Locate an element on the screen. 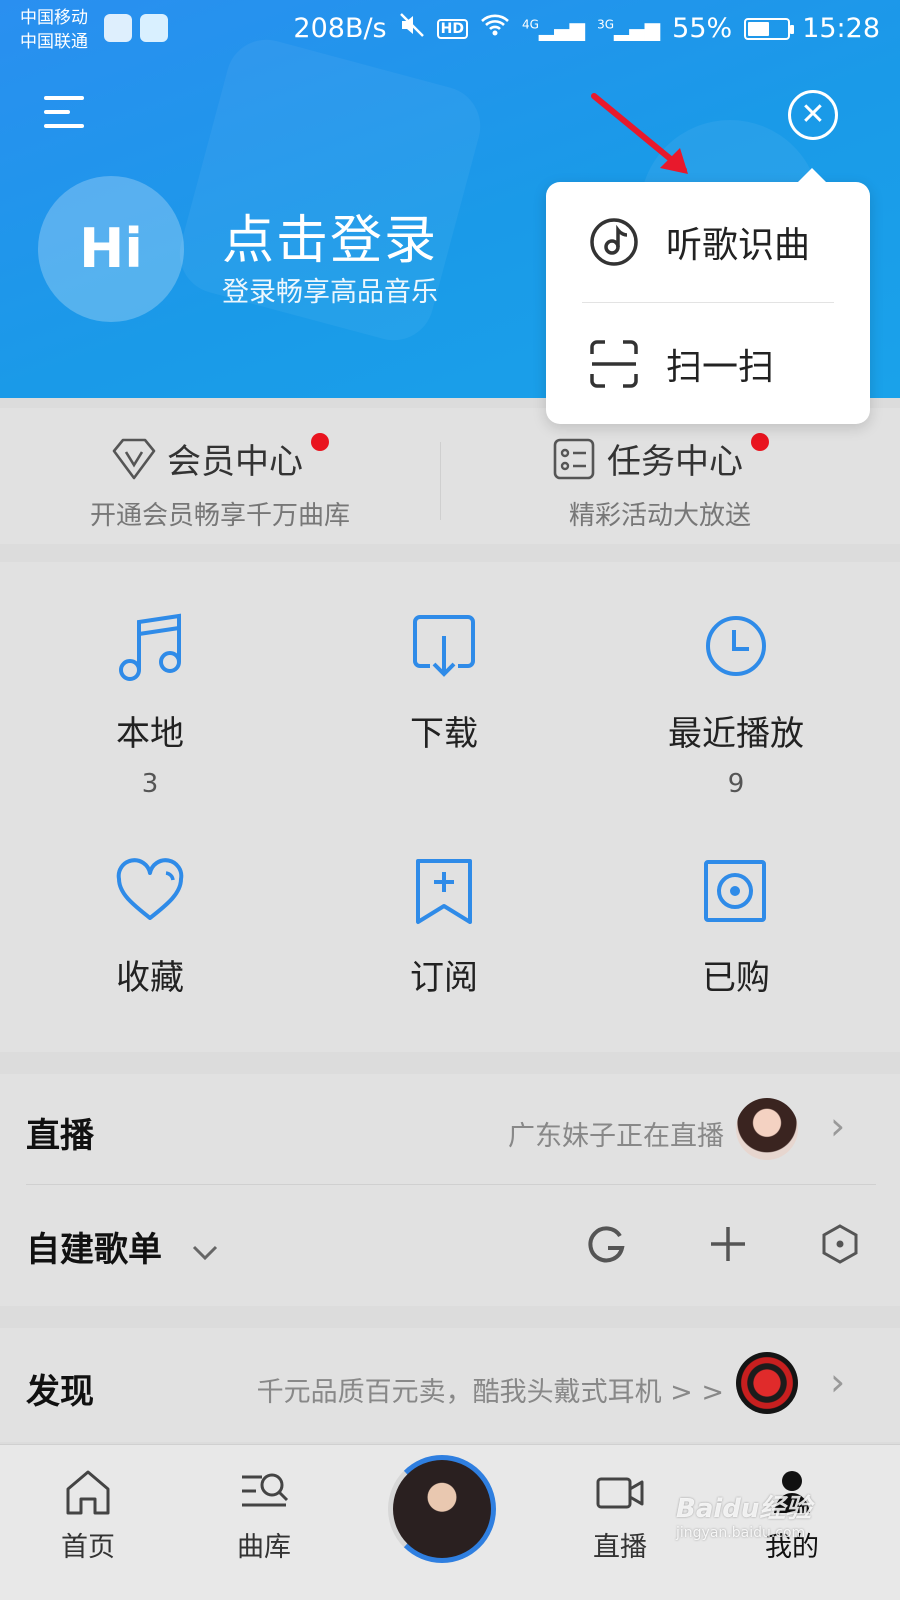 Image resolution: width=900 pixels, height=1600 pixels. watermark: Baidu经验 jingyan.baidu.com is located at coordinates (743, 1514).